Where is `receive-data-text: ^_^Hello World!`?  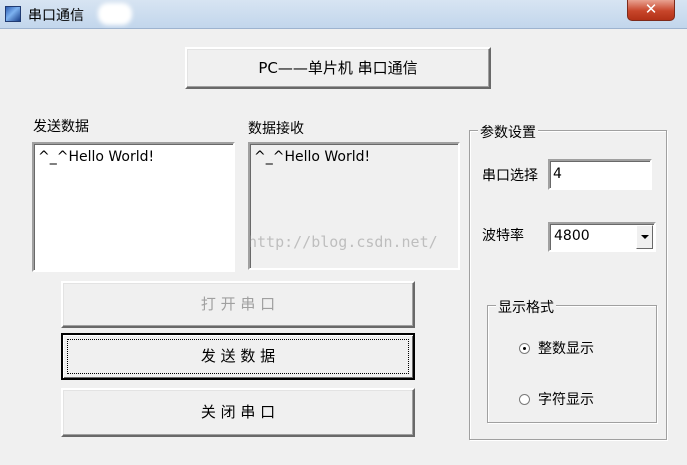
receive-data-text: ^_^Hello World! is located at coordinates (312, 157).